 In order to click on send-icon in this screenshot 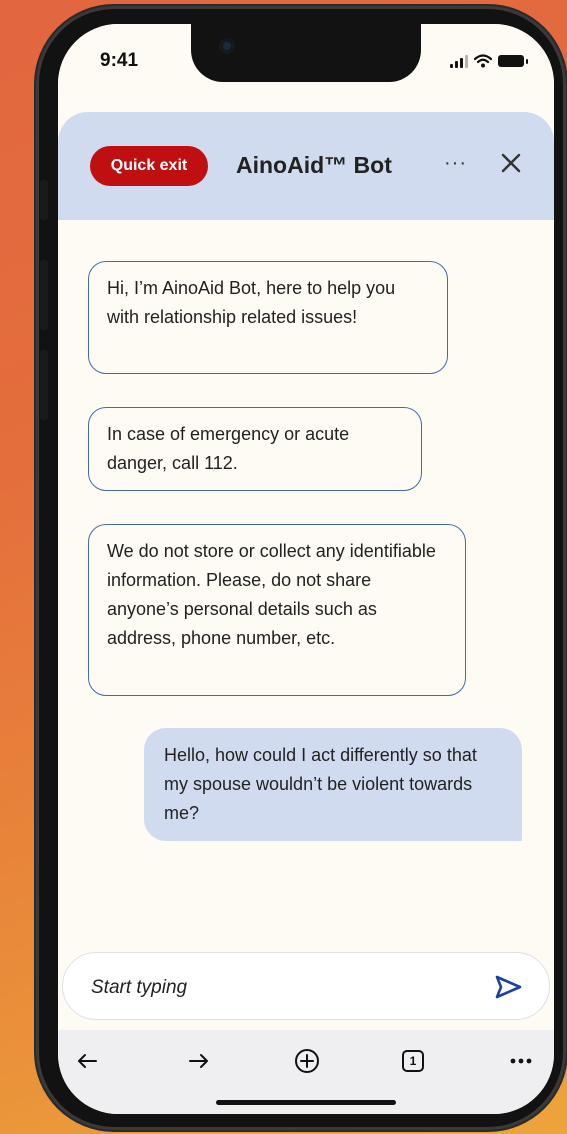, I will do `click(508, 987)`.